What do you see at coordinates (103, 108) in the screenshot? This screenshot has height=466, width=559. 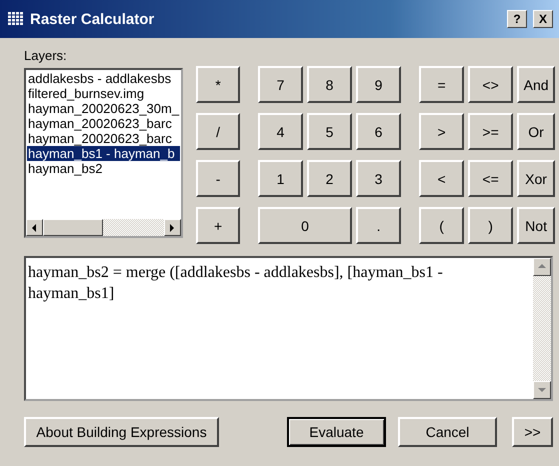 I see `layer-item: hayman_20020623_30m_` at bounding box center [103, 108].